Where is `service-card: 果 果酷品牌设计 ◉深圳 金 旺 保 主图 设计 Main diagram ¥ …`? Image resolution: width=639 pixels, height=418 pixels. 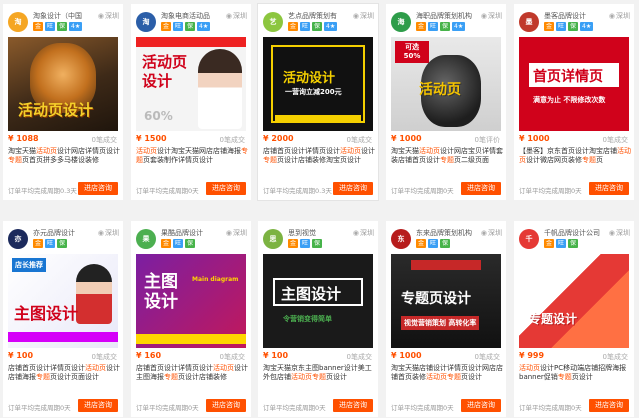
service-card: 果 果酷品牌设计 ◉深圳 金 旺 保 主图 设计 Main diagram ¥ … is located at coordinates (191, 319).